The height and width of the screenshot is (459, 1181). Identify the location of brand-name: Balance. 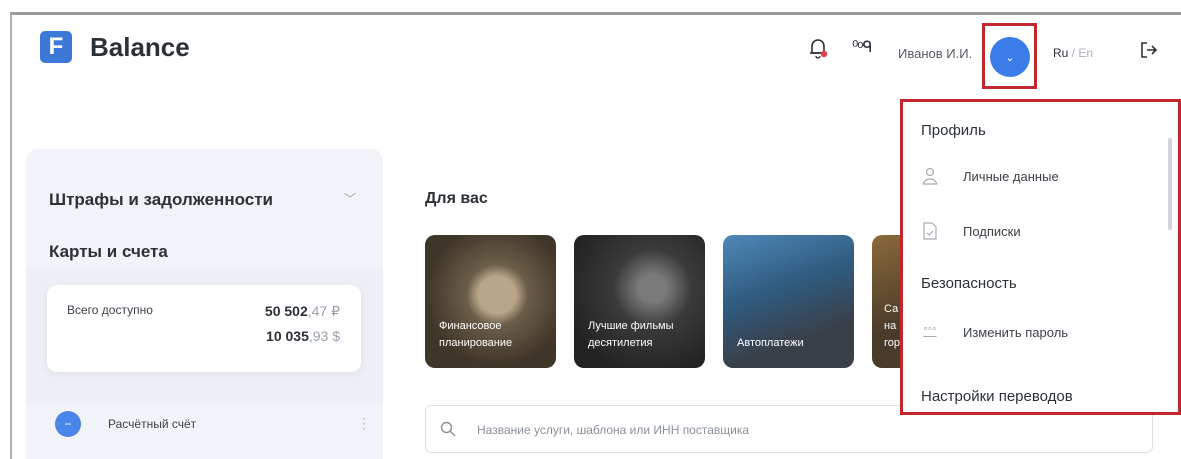
(140, 46).